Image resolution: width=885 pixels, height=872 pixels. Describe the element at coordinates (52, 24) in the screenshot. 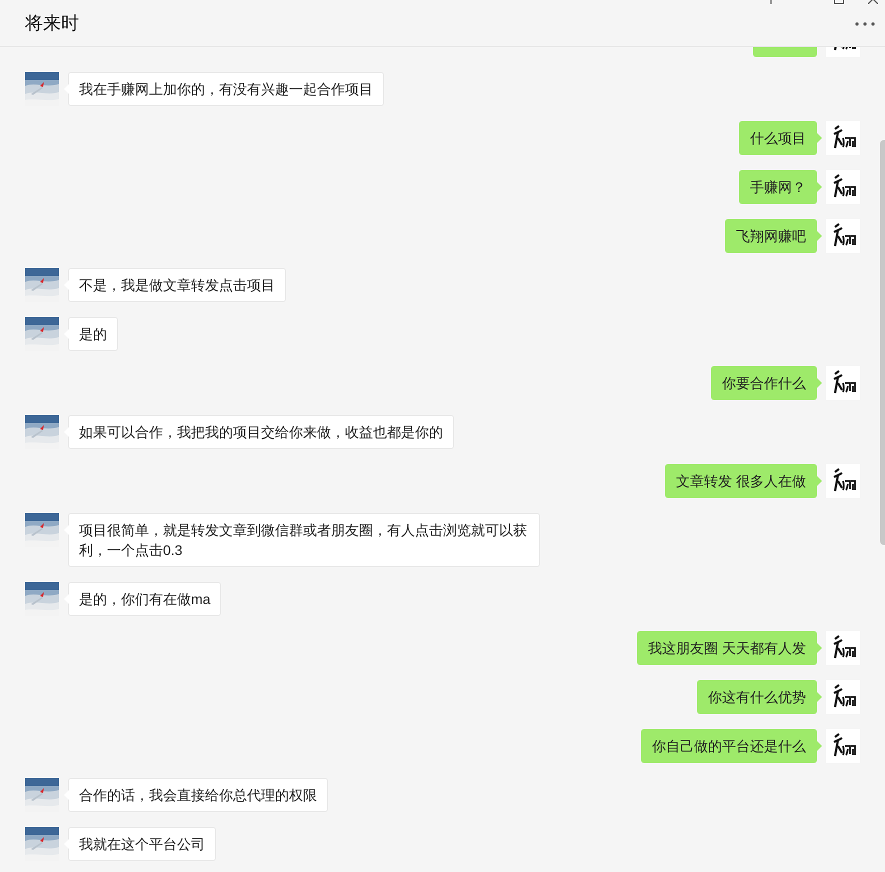

I see `window-title: 将来时` at that location.